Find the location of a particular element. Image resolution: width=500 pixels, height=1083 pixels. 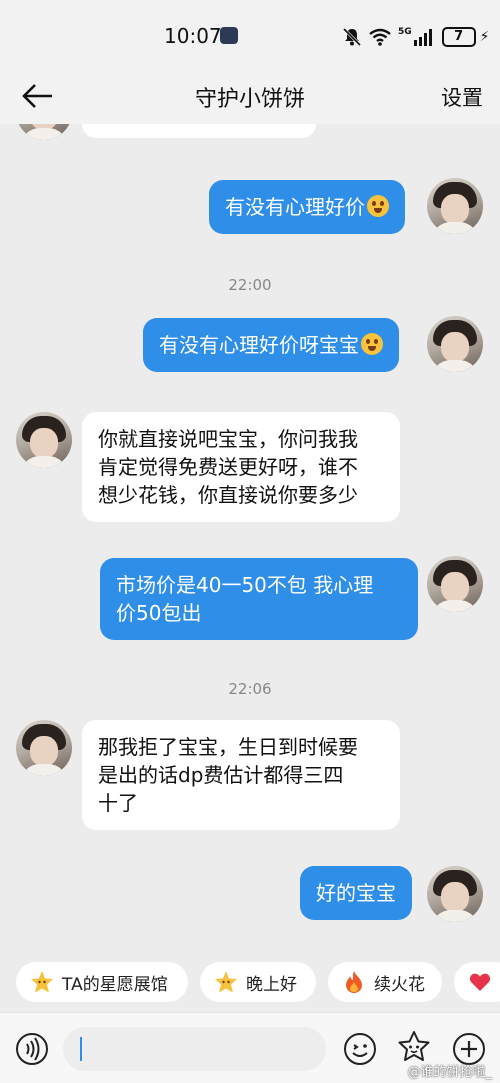

message-input is located at coordinates (194, 1049).